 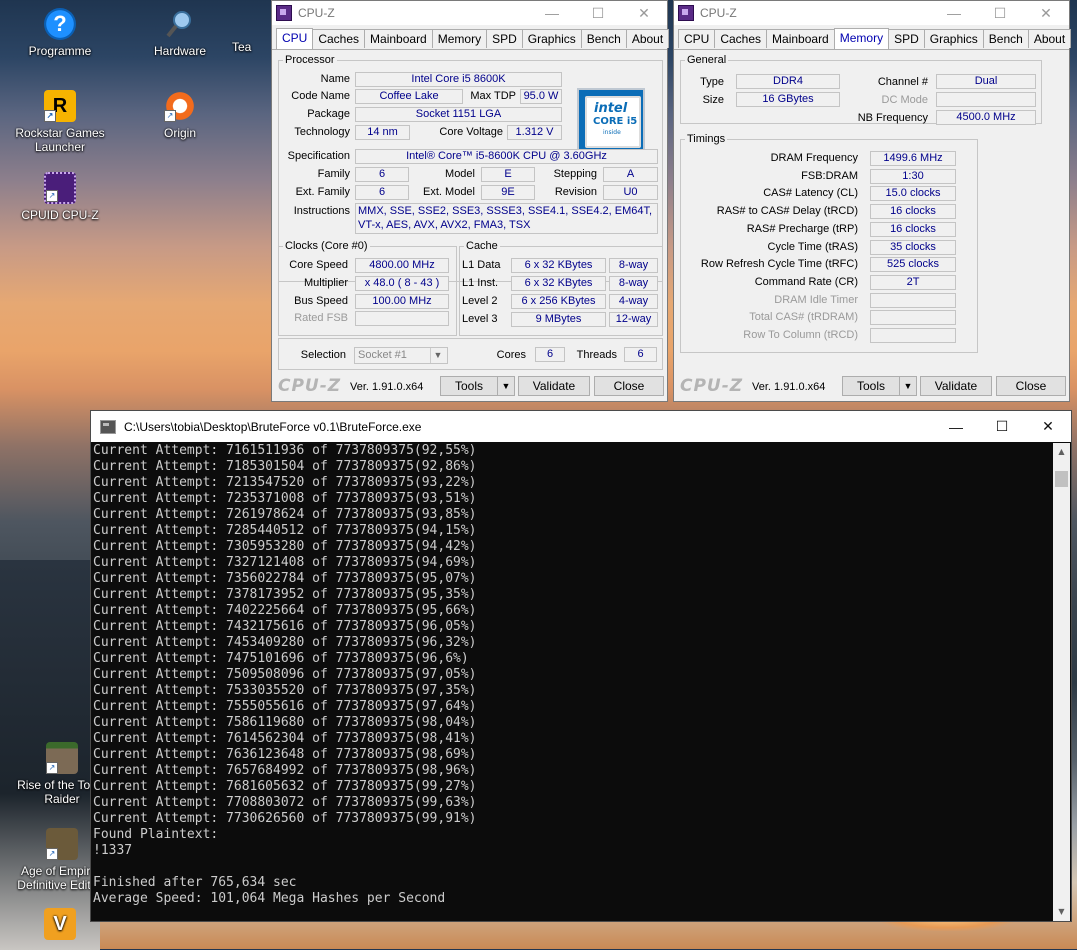 What do you see at coordinates (788, 99) in the screenshot?
I see `size-value: 16 GBytes` at bounding box center [788, 99].